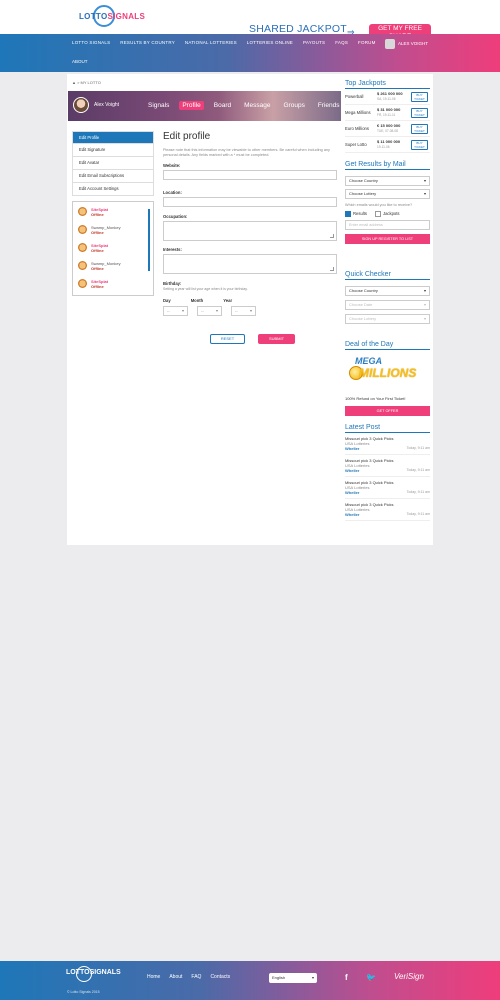  Describe the element at coordinates (314, 42) in the screenshot. I see `nav-item-payouts: PAYOUTS` at that location.